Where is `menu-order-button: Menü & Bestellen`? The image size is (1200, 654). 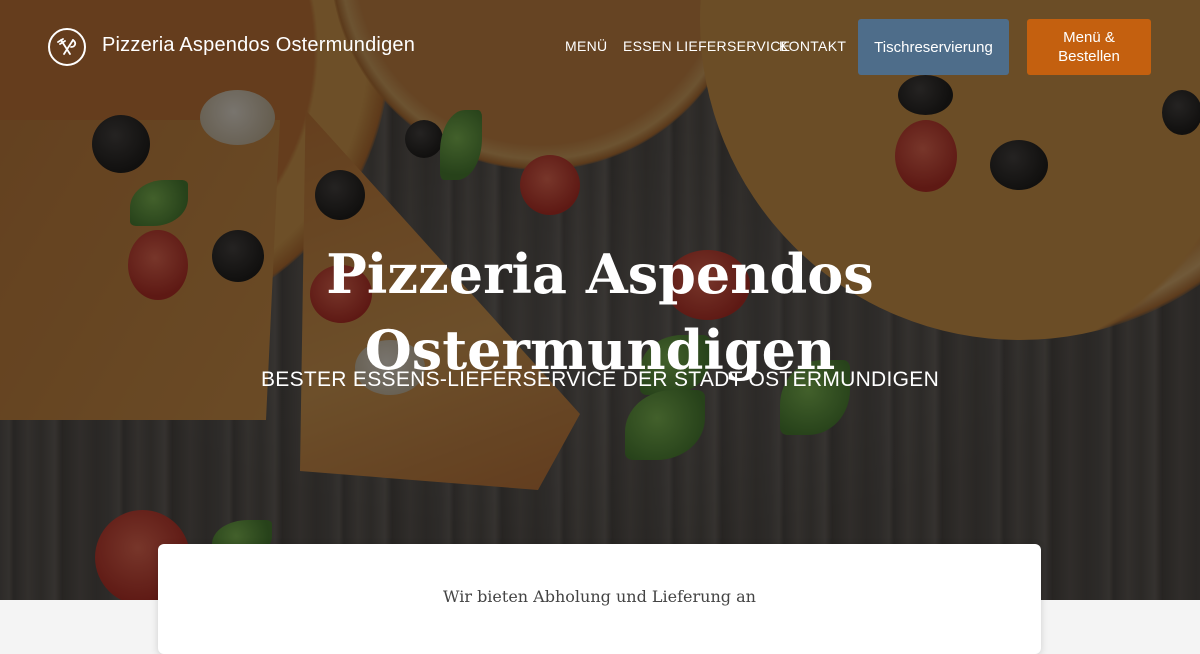 menu-order-button: Menü & Bestellen is located at coordinates (1089, 47).